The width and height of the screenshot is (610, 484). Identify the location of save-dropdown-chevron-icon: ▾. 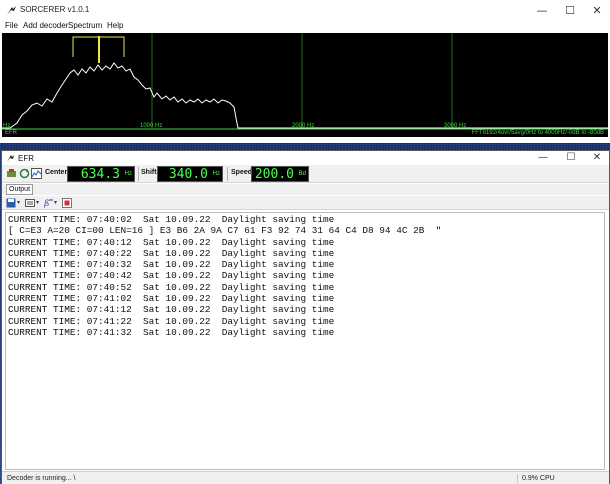
(18, 202).